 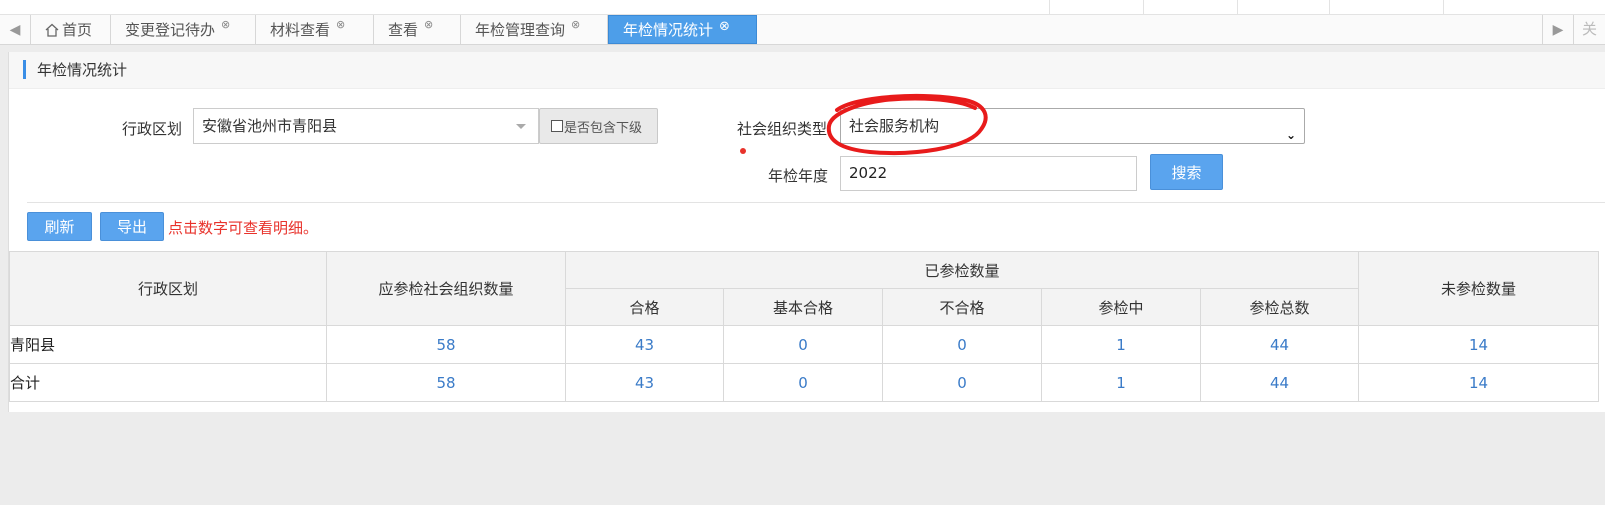 I want to click on header-fail: 不合格, so click(x=962, y=307).